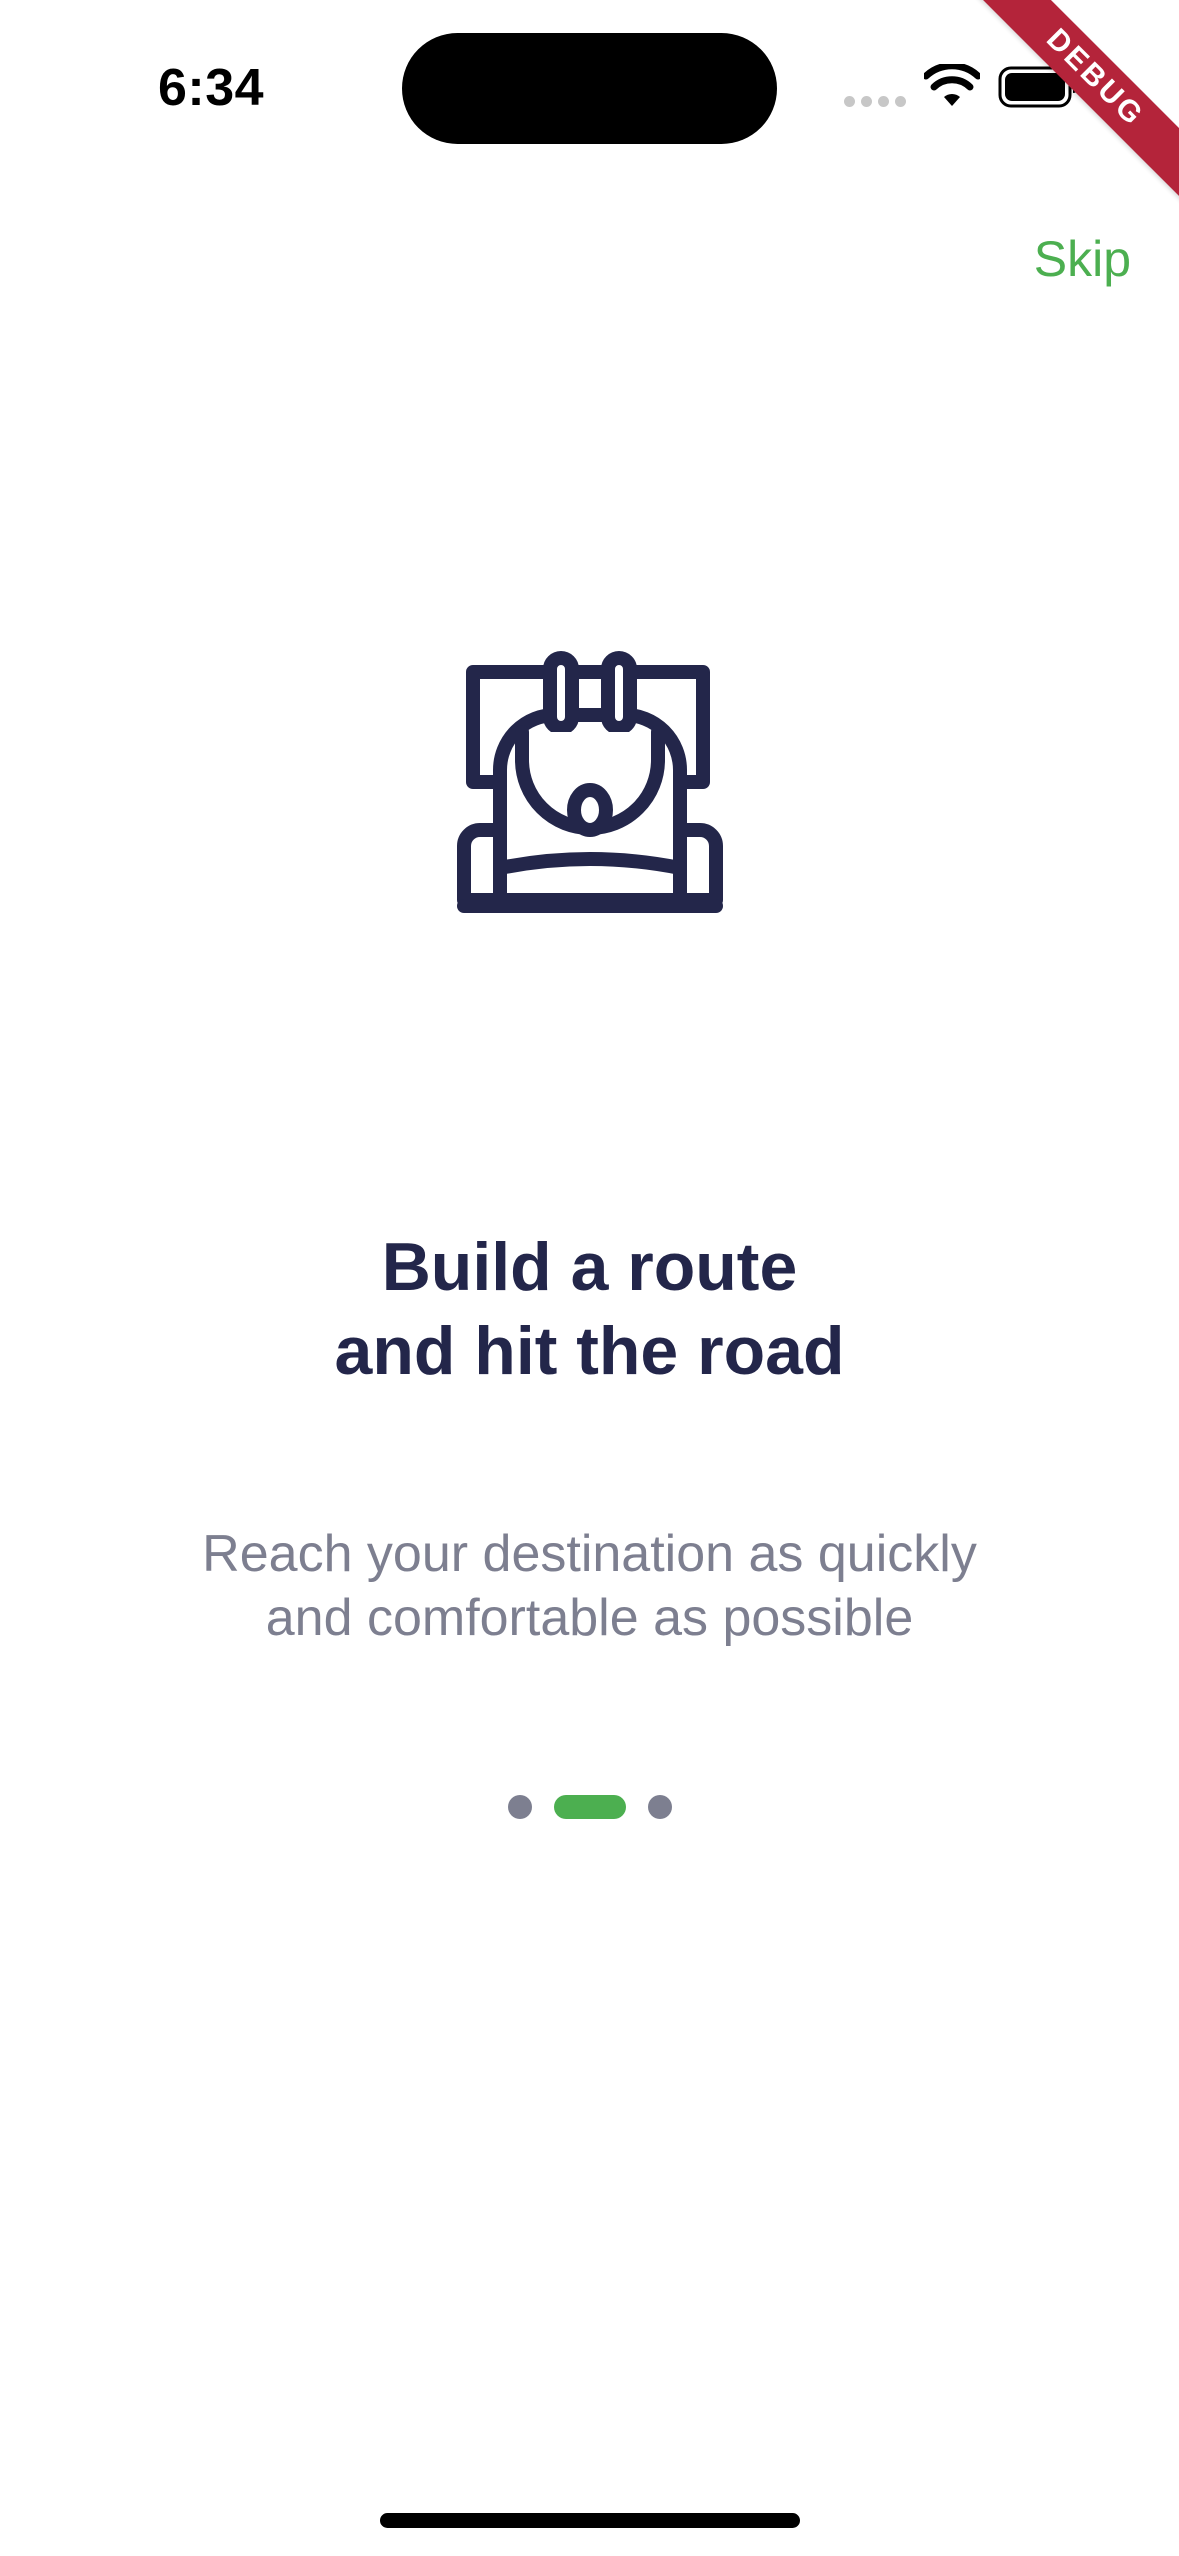 This screenshot has height=2556, width=1179. Describe the element at coordinates (589, 1618) in the screenshot. I see `subtitle-line-2: and comfortable as possible` at that location.